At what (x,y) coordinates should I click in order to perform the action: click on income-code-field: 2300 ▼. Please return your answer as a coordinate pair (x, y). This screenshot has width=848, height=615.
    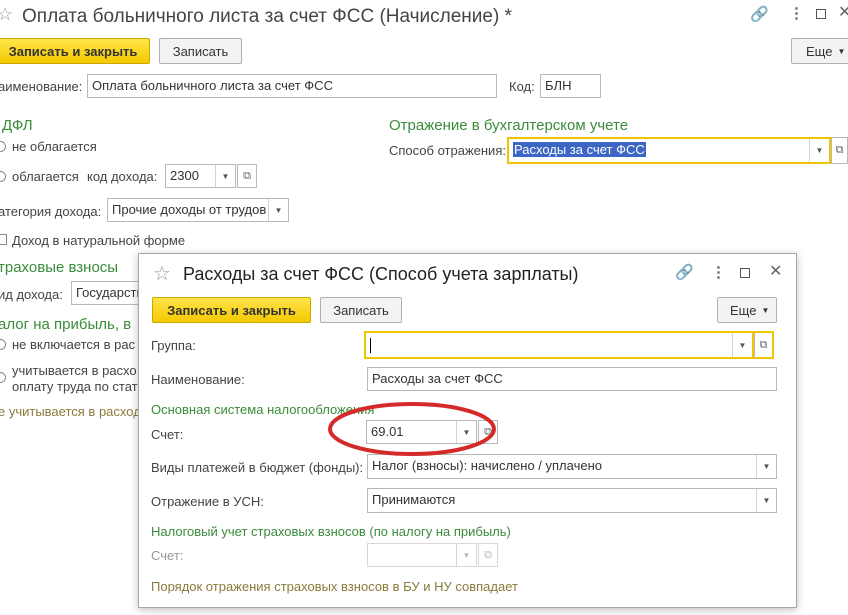
    Looking at the image, I should click on (200, 176).